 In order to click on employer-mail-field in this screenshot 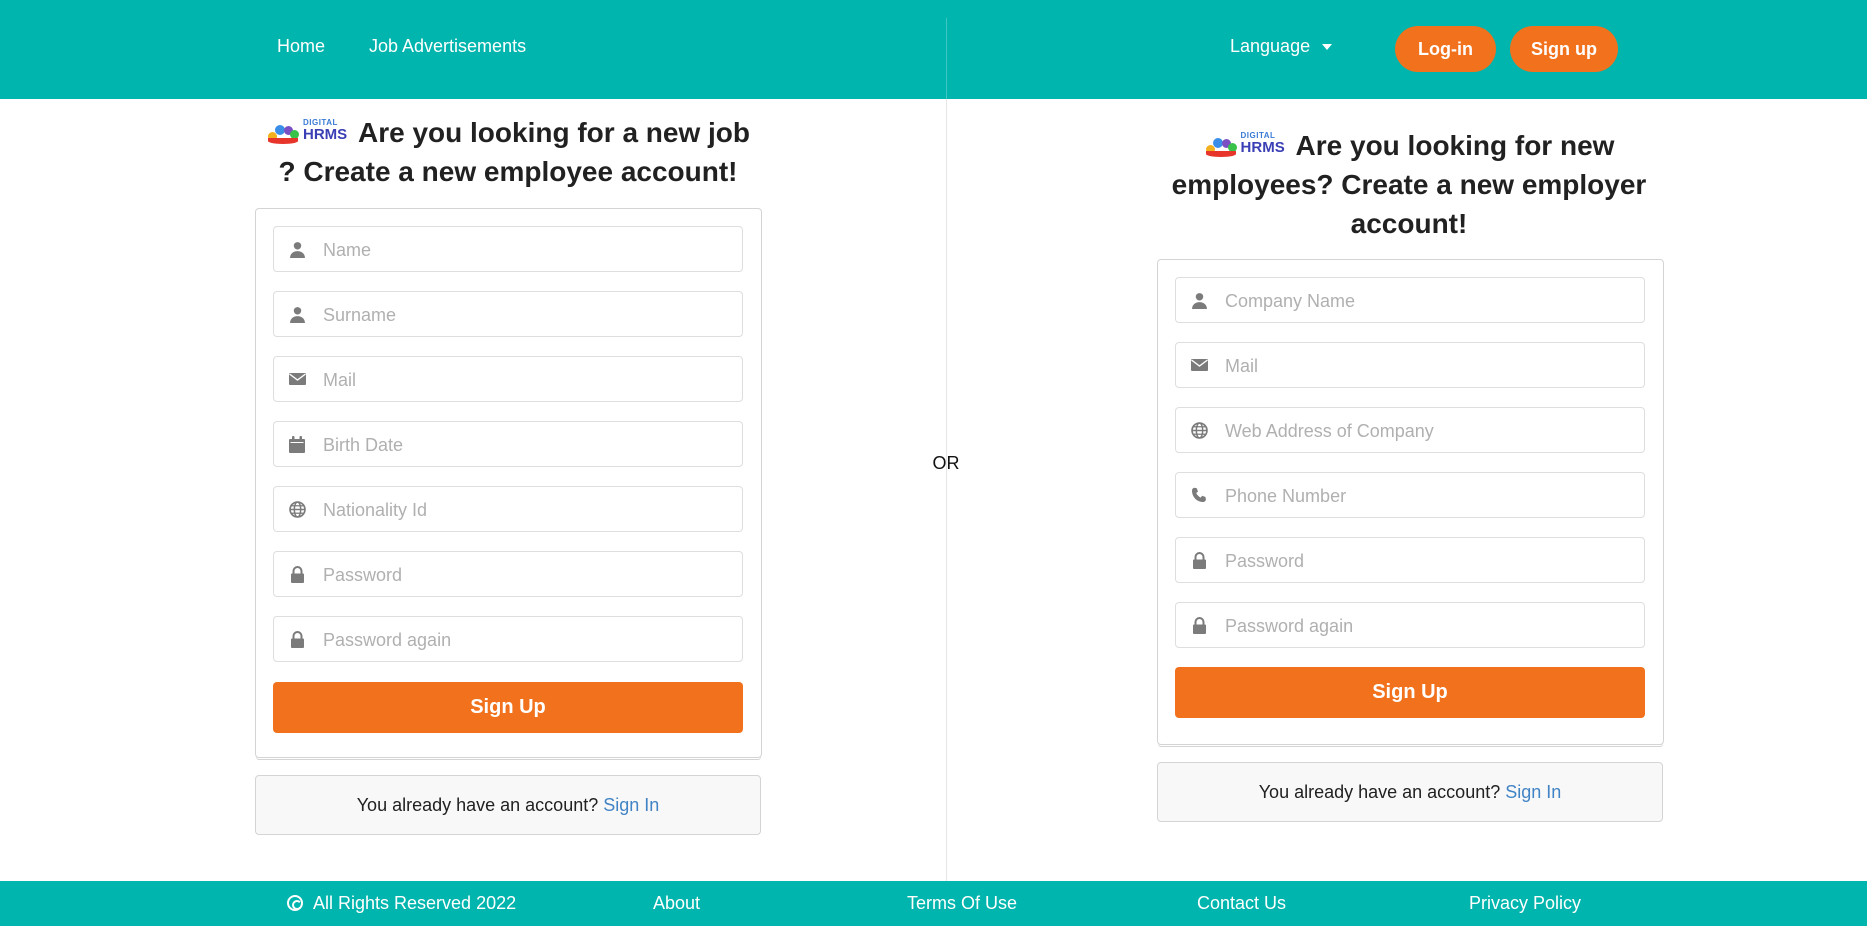, I will do `click(1410, 365)`.